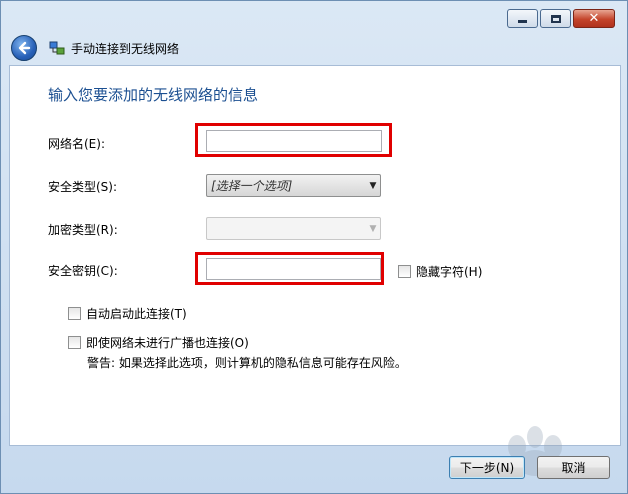 The width and height of the screenshot is (628, 494). What do you see at coordinates (76, 144) in the screenshot?
I see `network-name-label: 网络名(E):` at bounding box center [76, 144].